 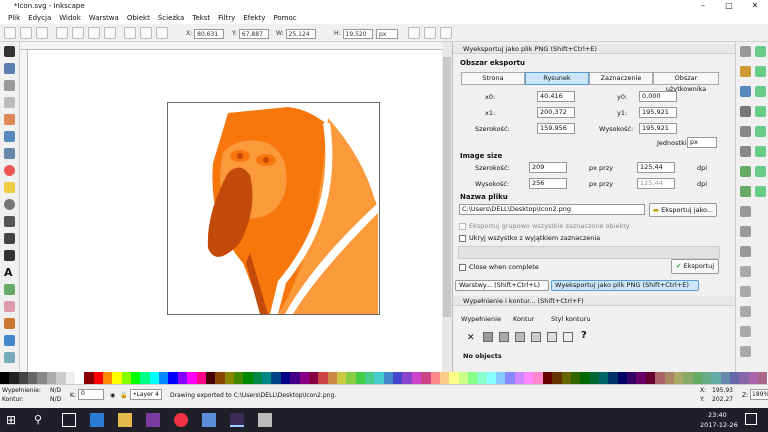 What do you see at coordinates (502, 285) in the screenshot?
I see `tab-layers-docked: Warstwy... (Shift+Ctrl+L)` at bounding box center [502, 285].